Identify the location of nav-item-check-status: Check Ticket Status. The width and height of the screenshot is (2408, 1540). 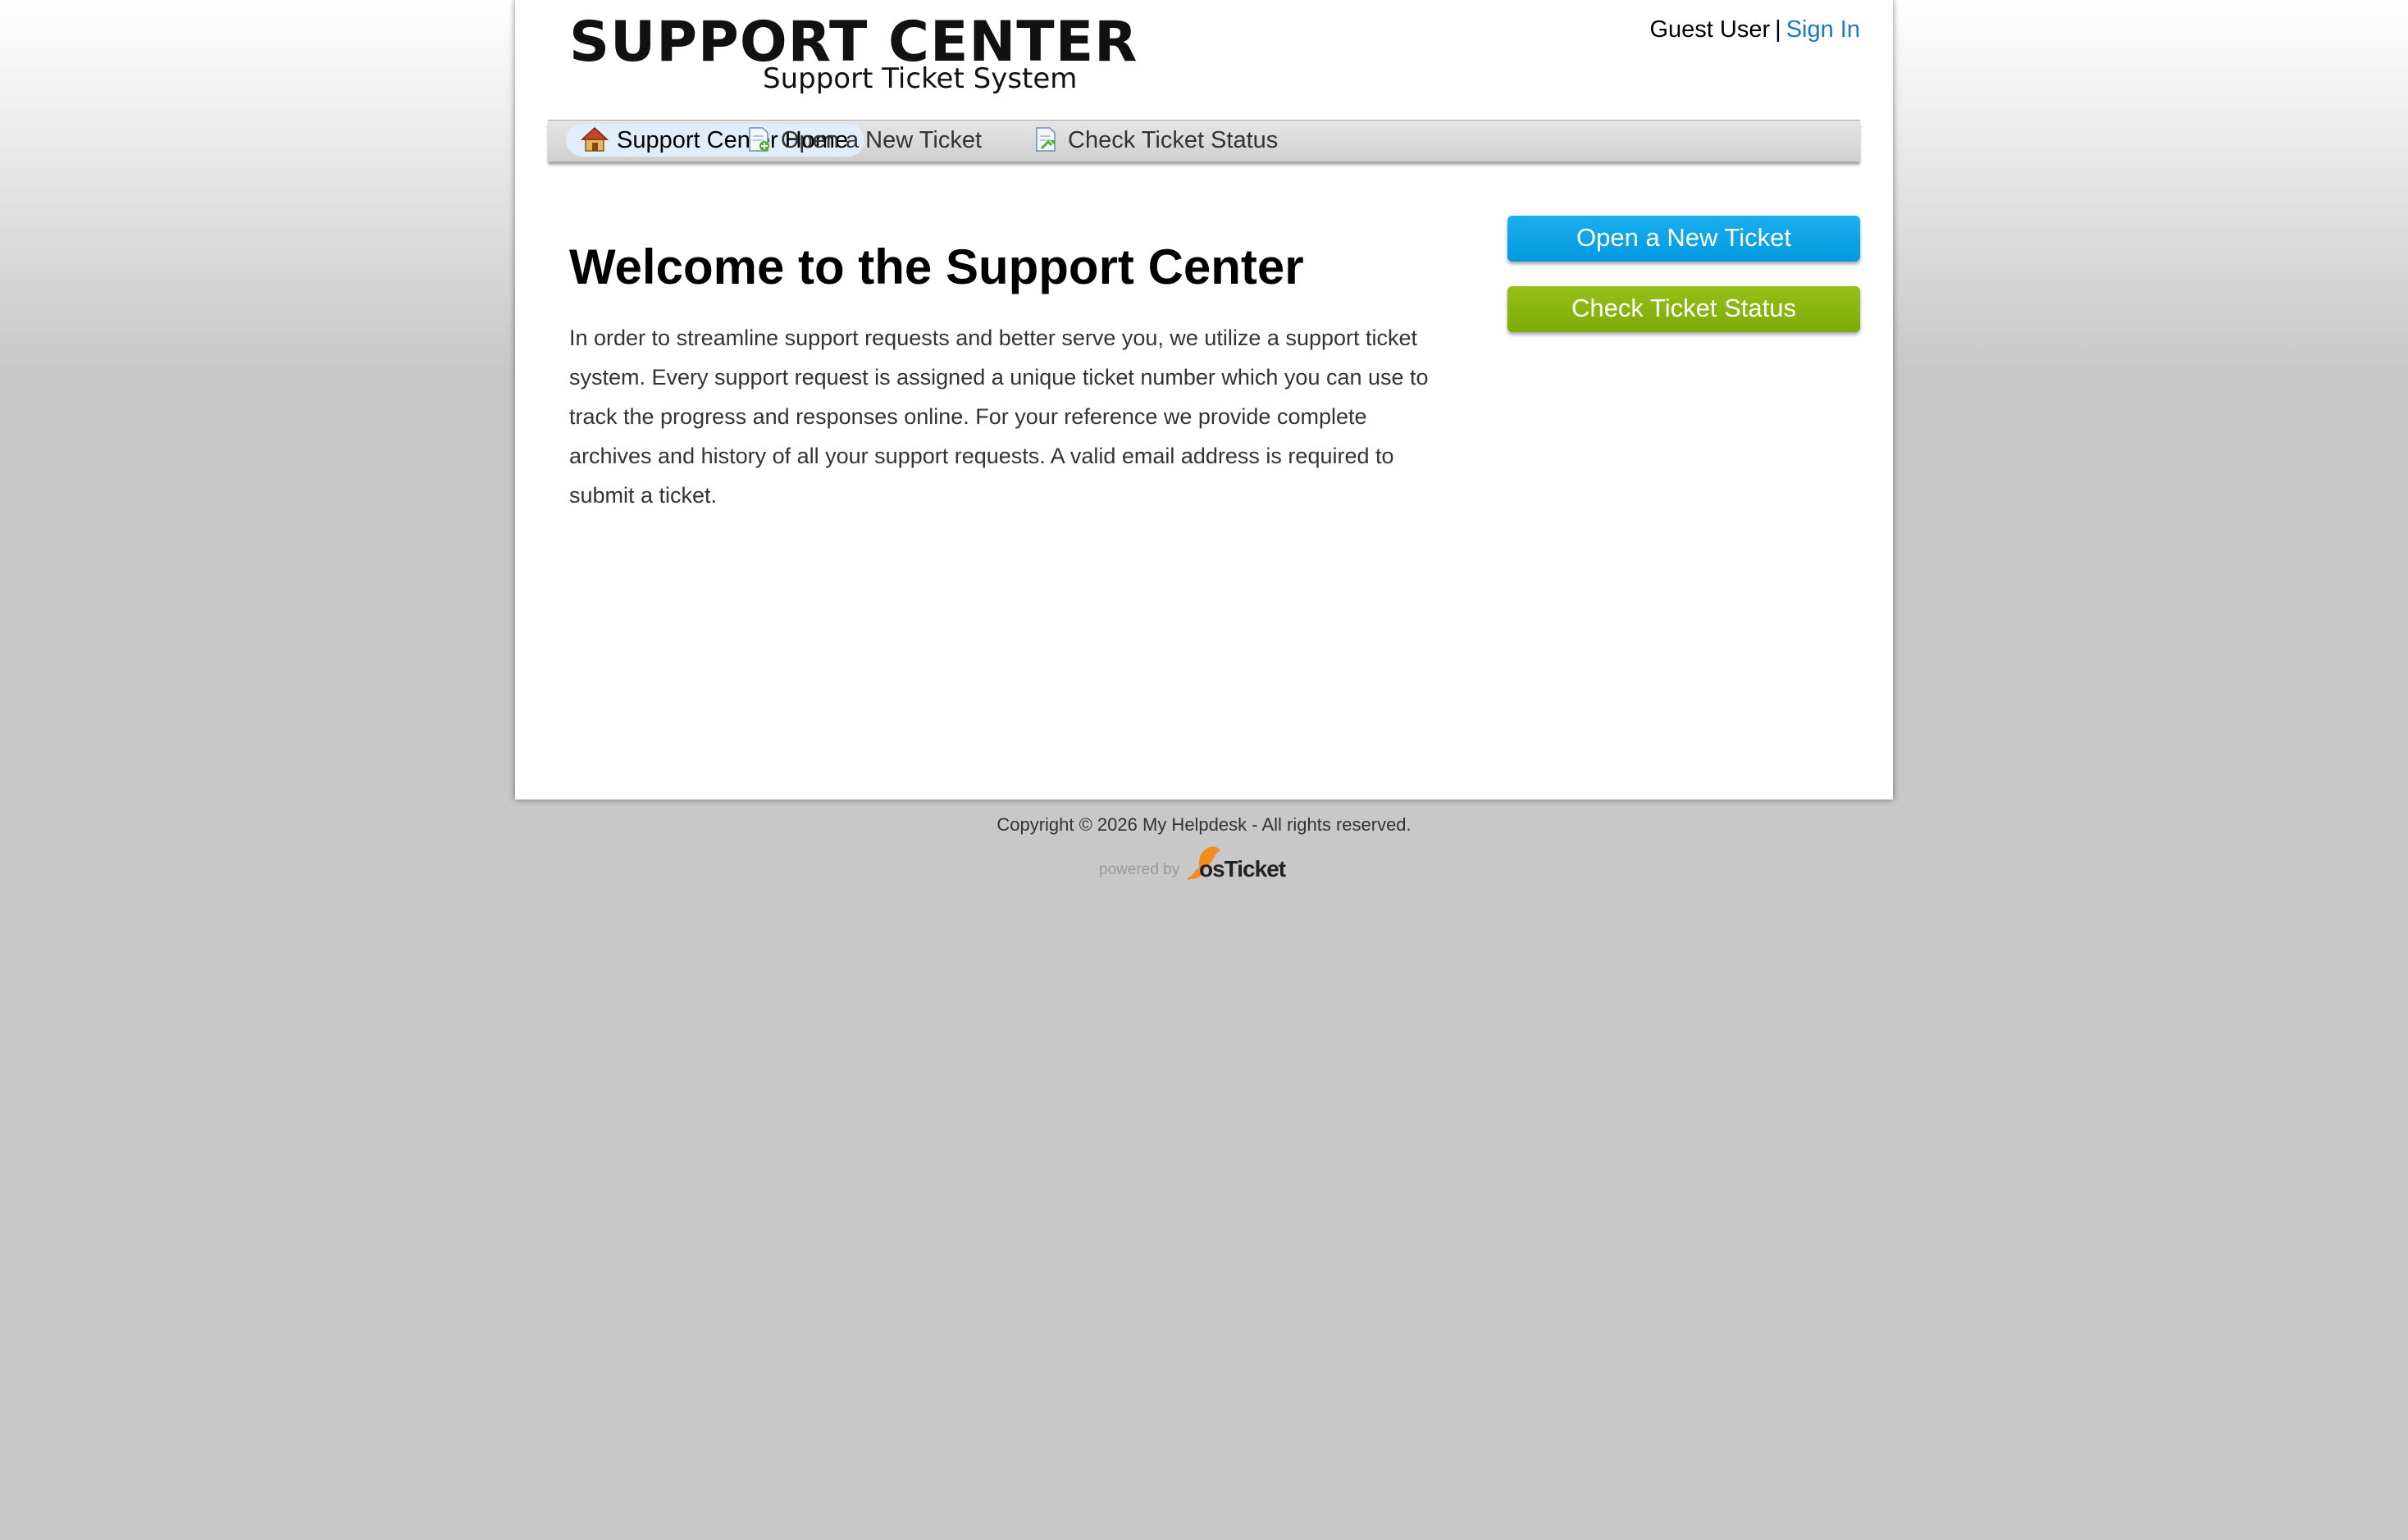
(1156, 140).